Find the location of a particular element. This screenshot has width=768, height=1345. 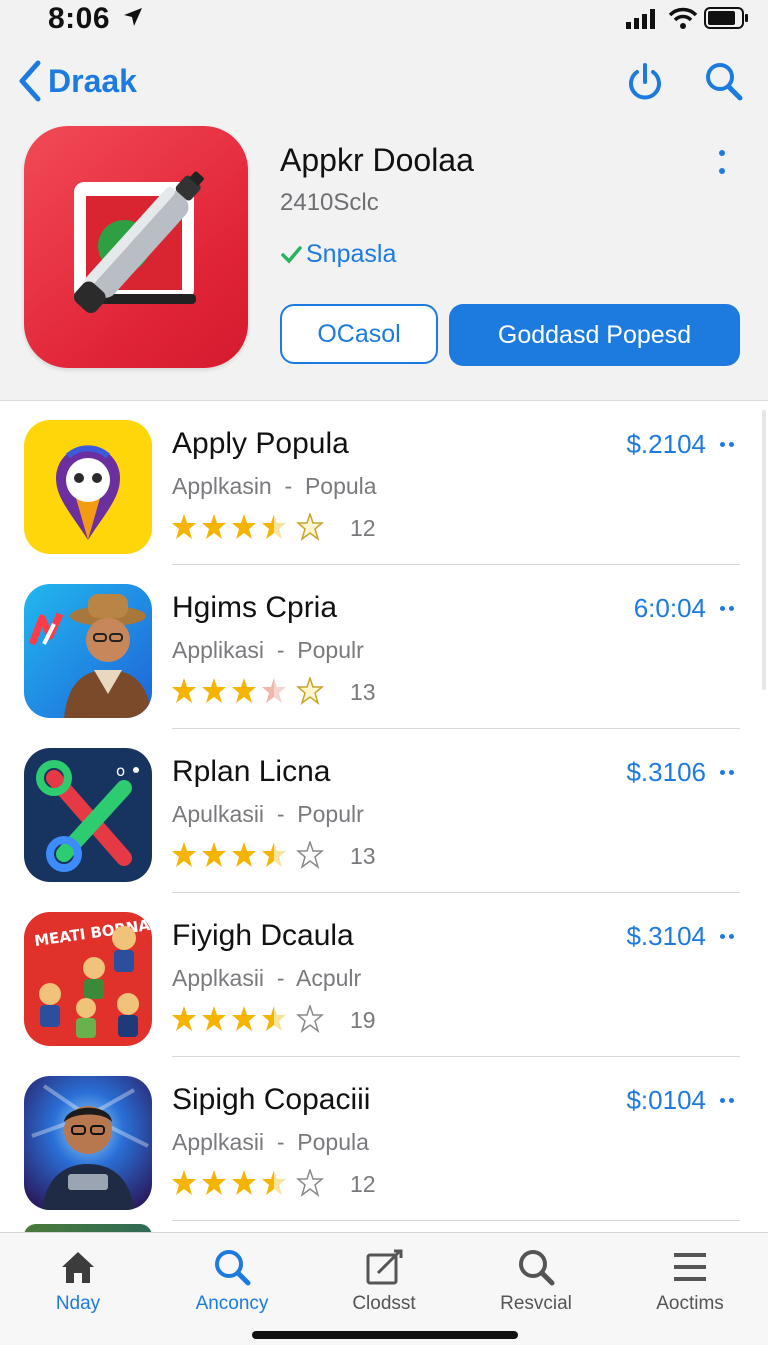

verified-label: Snpasla is located at coordinates (338, 254).